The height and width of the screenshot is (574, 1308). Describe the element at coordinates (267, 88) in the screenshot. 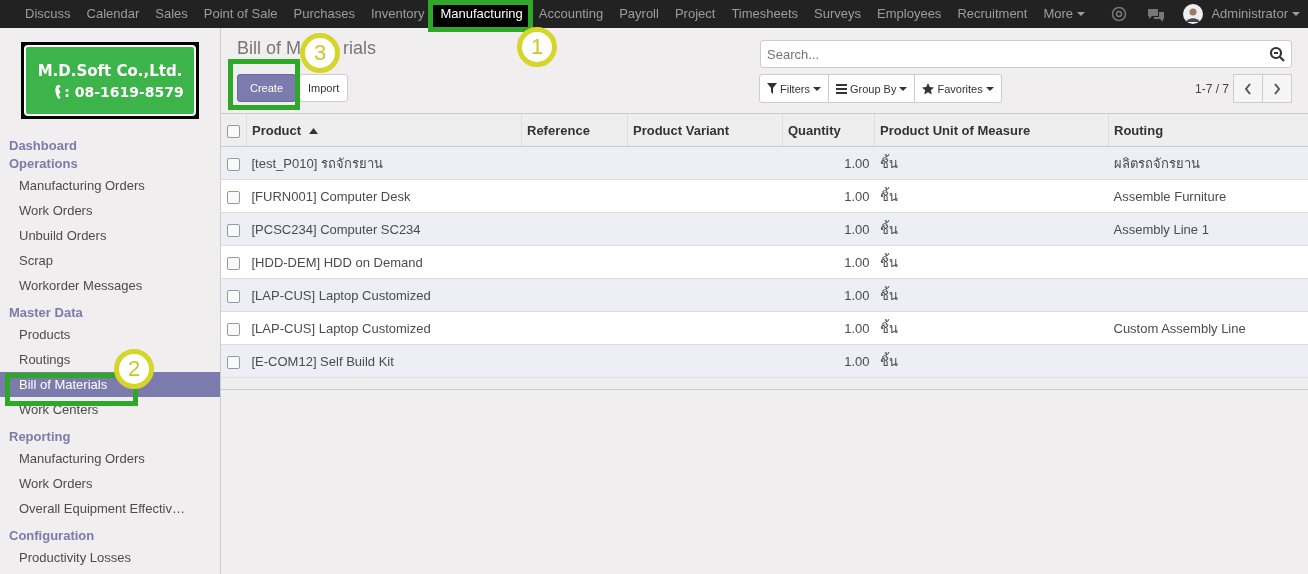

I see `create-button: Create` at that location.